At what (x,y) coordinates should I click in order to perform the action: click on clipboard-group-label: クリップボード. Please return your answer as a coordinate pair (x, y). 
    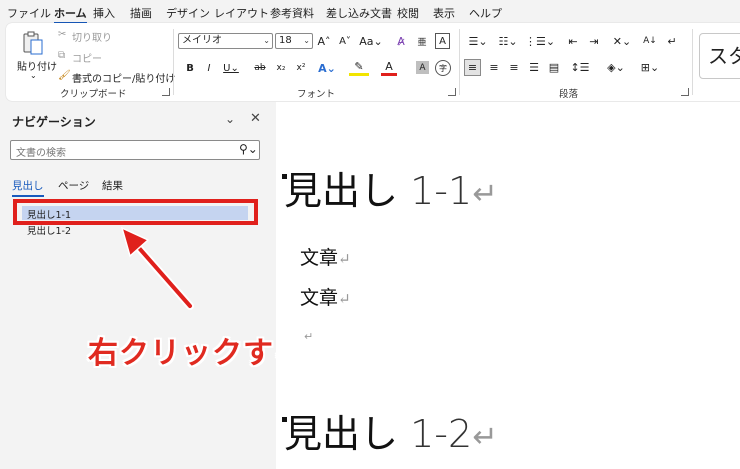
    Looking at the image, I should click on (93, 94).